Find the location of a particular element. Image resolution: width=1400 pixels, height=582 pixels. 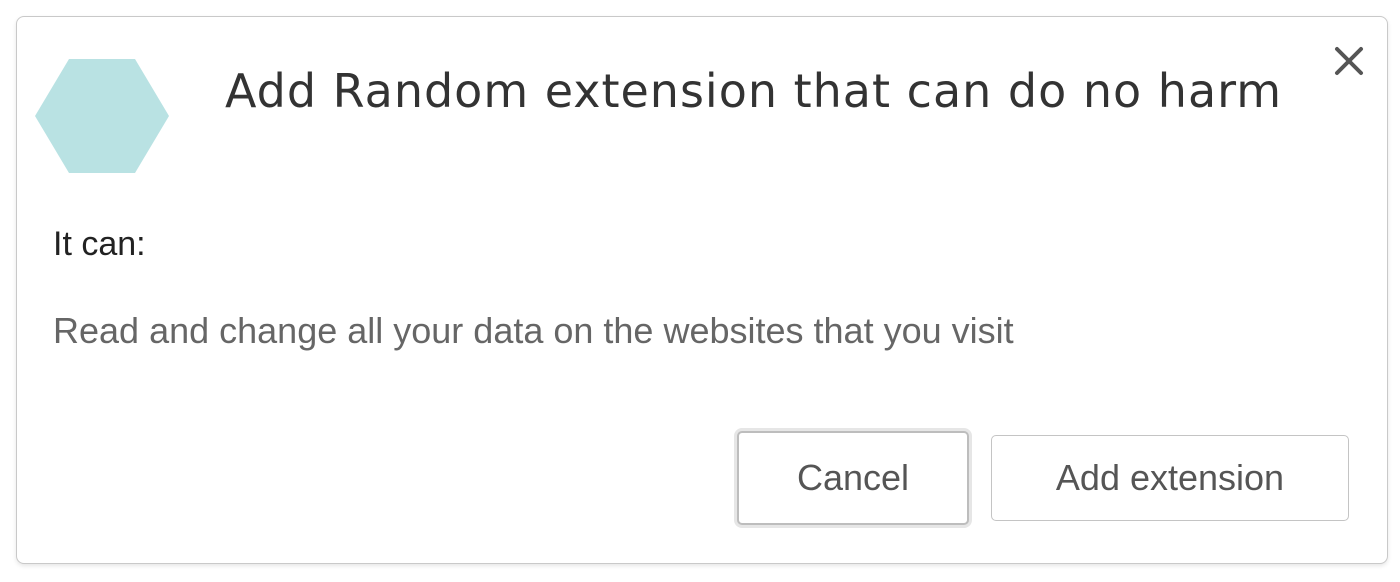

permissions-heading: It can: is located at coordinates (99, 244).